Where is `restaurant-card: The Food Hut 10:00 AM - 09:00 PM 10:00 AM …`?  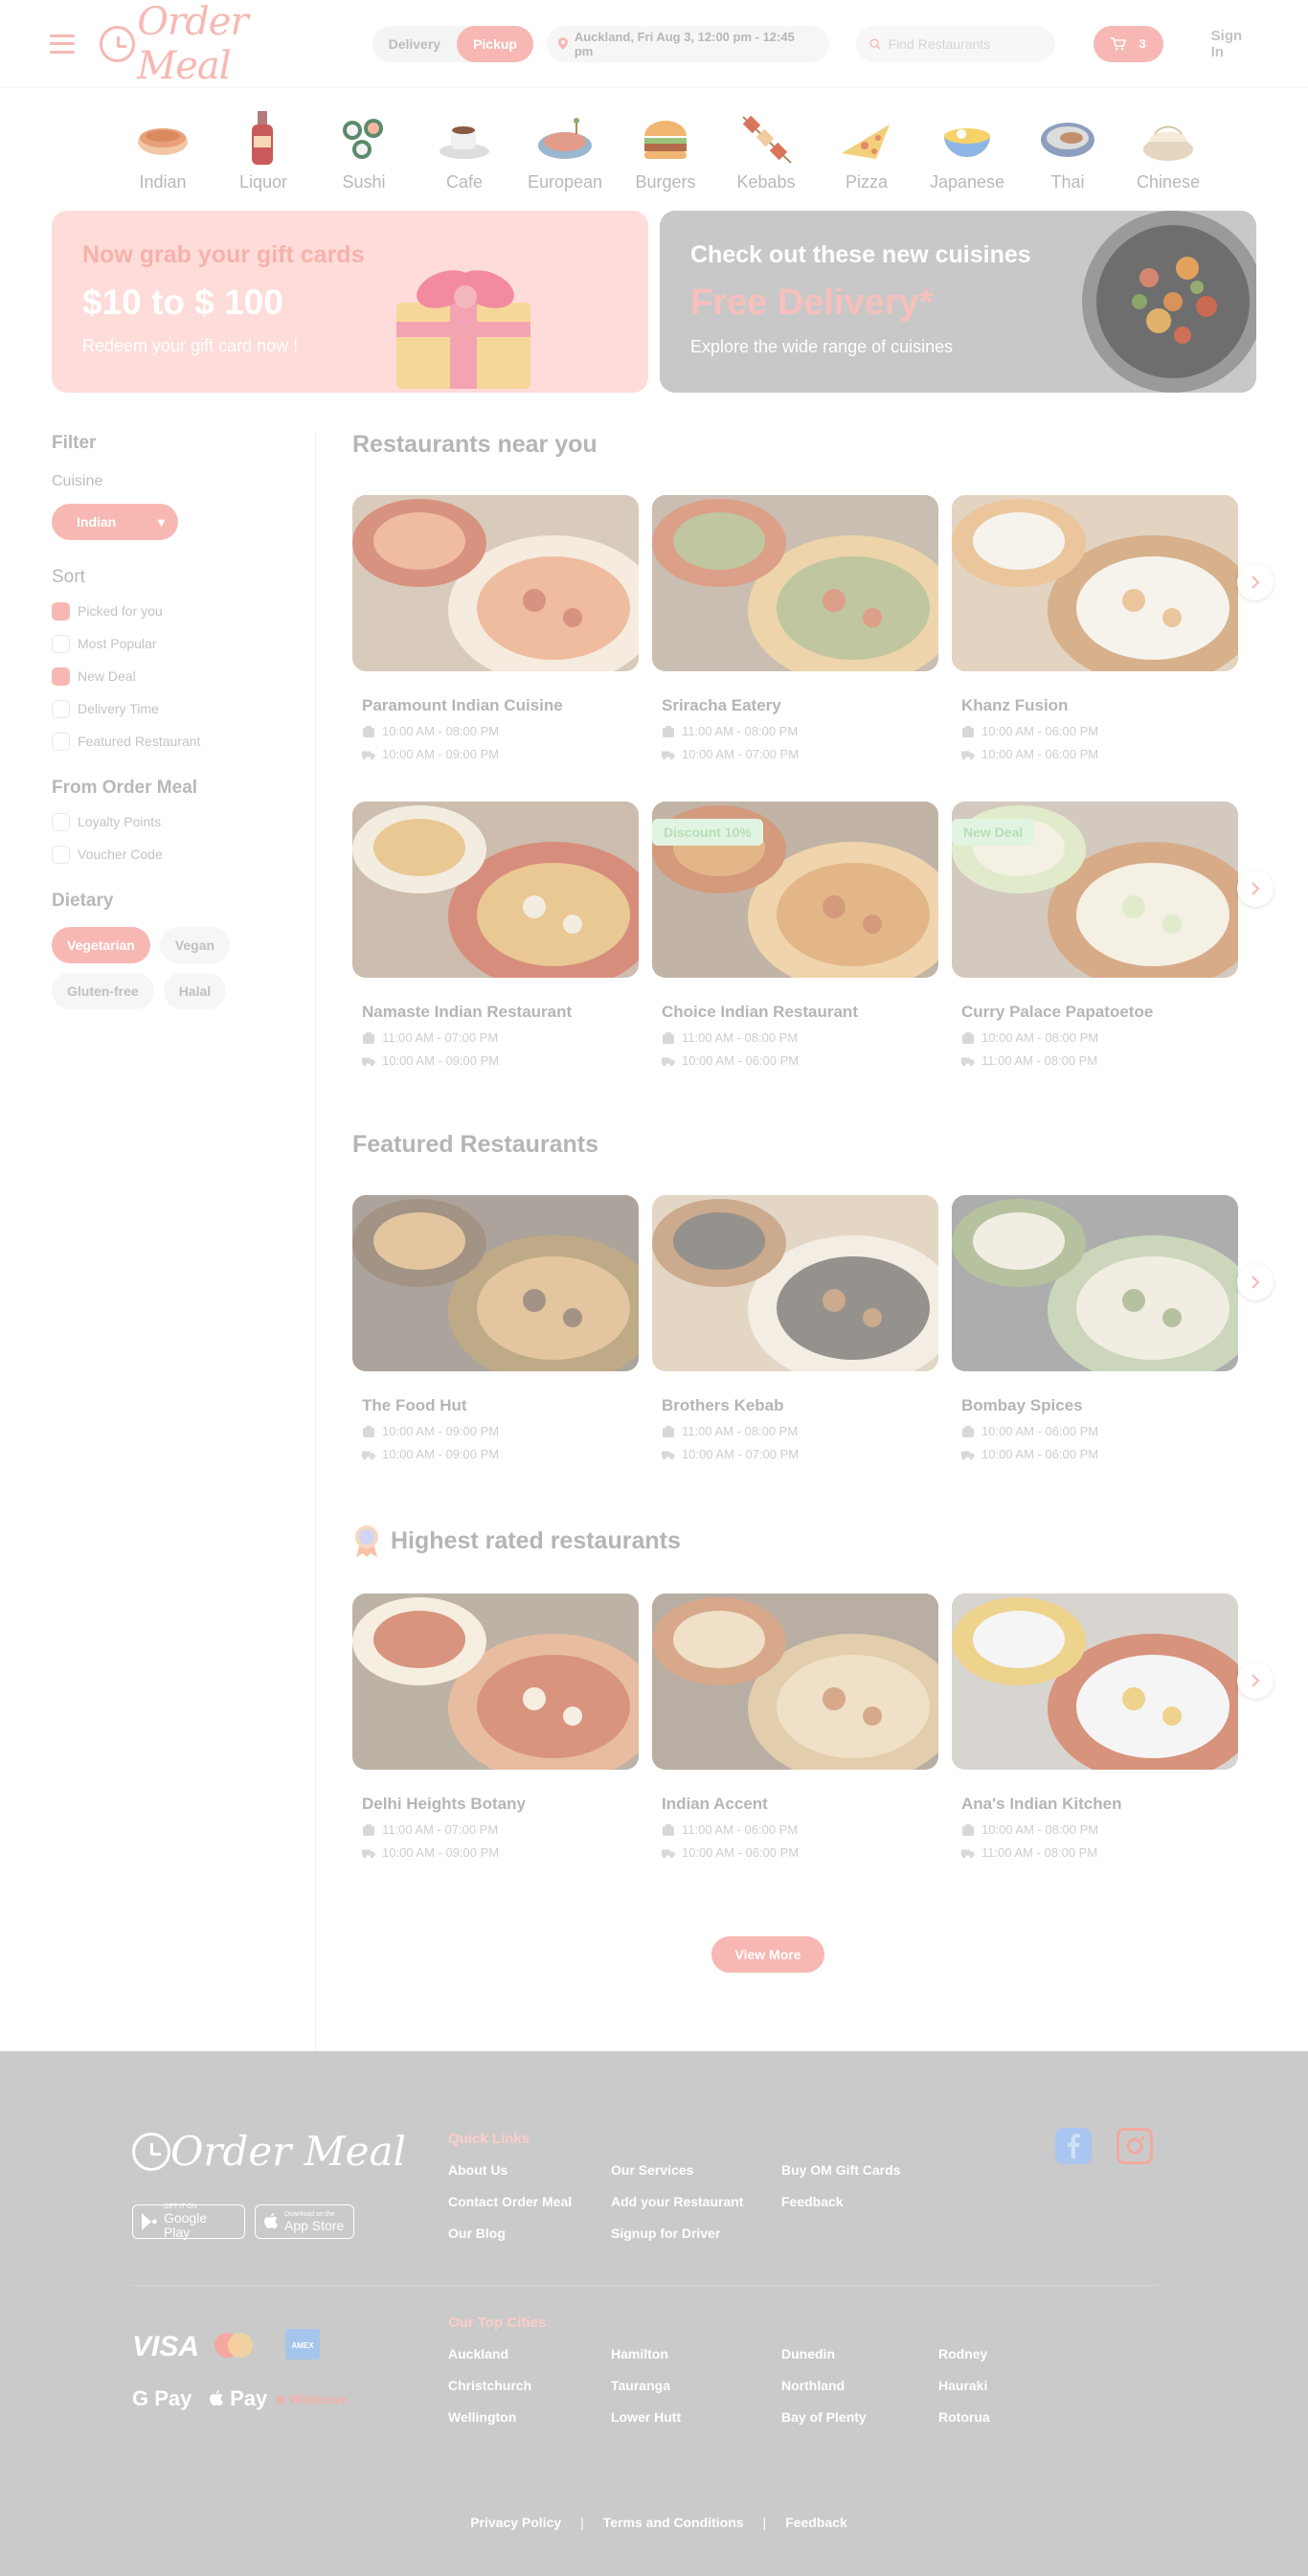
restaurant-card: The Food Hut 10:00 AM - 09:00 PM 10:00 AM … is located at coordinates (495, 1328).